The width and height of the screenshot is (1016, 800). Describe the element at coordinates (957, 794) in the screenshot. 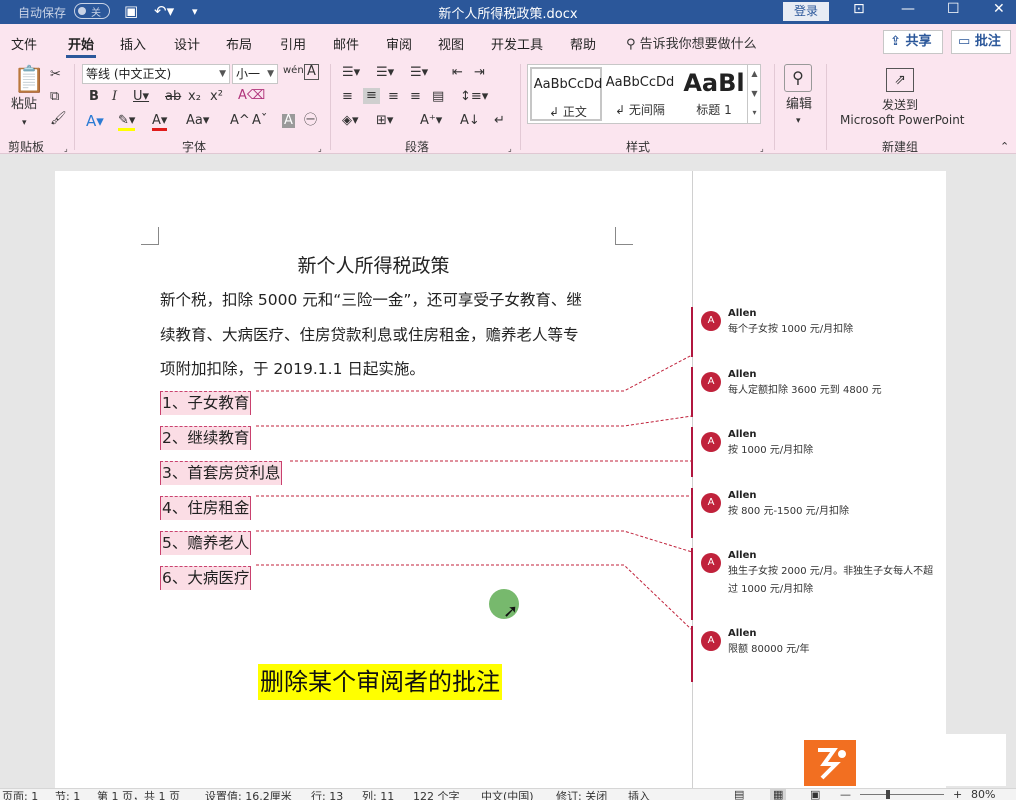

I see `zoom-in-icon: +` at that location.